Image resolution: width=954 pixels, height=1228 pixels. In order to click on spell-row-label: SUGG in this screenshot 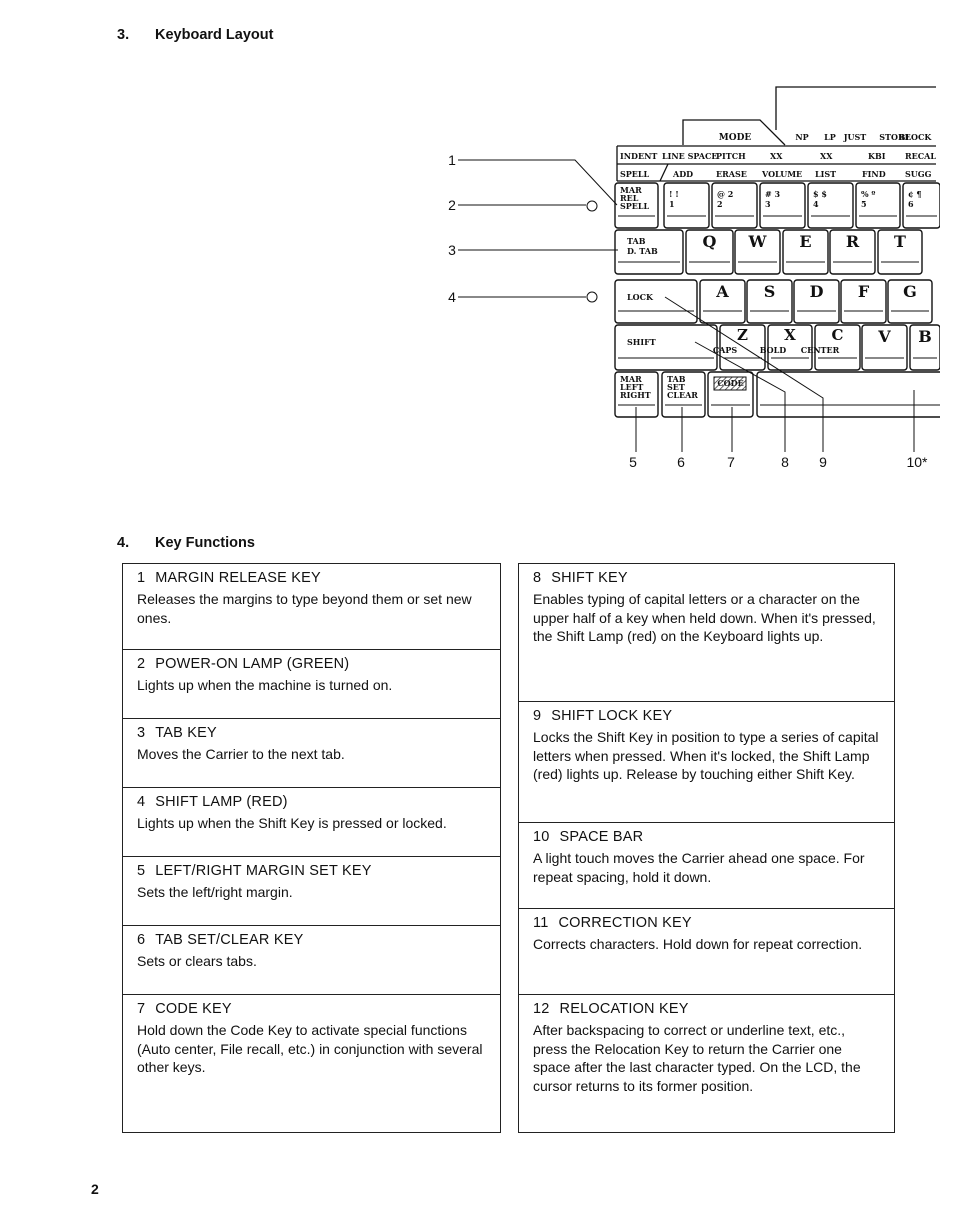, I will do `click(918, 174)`.